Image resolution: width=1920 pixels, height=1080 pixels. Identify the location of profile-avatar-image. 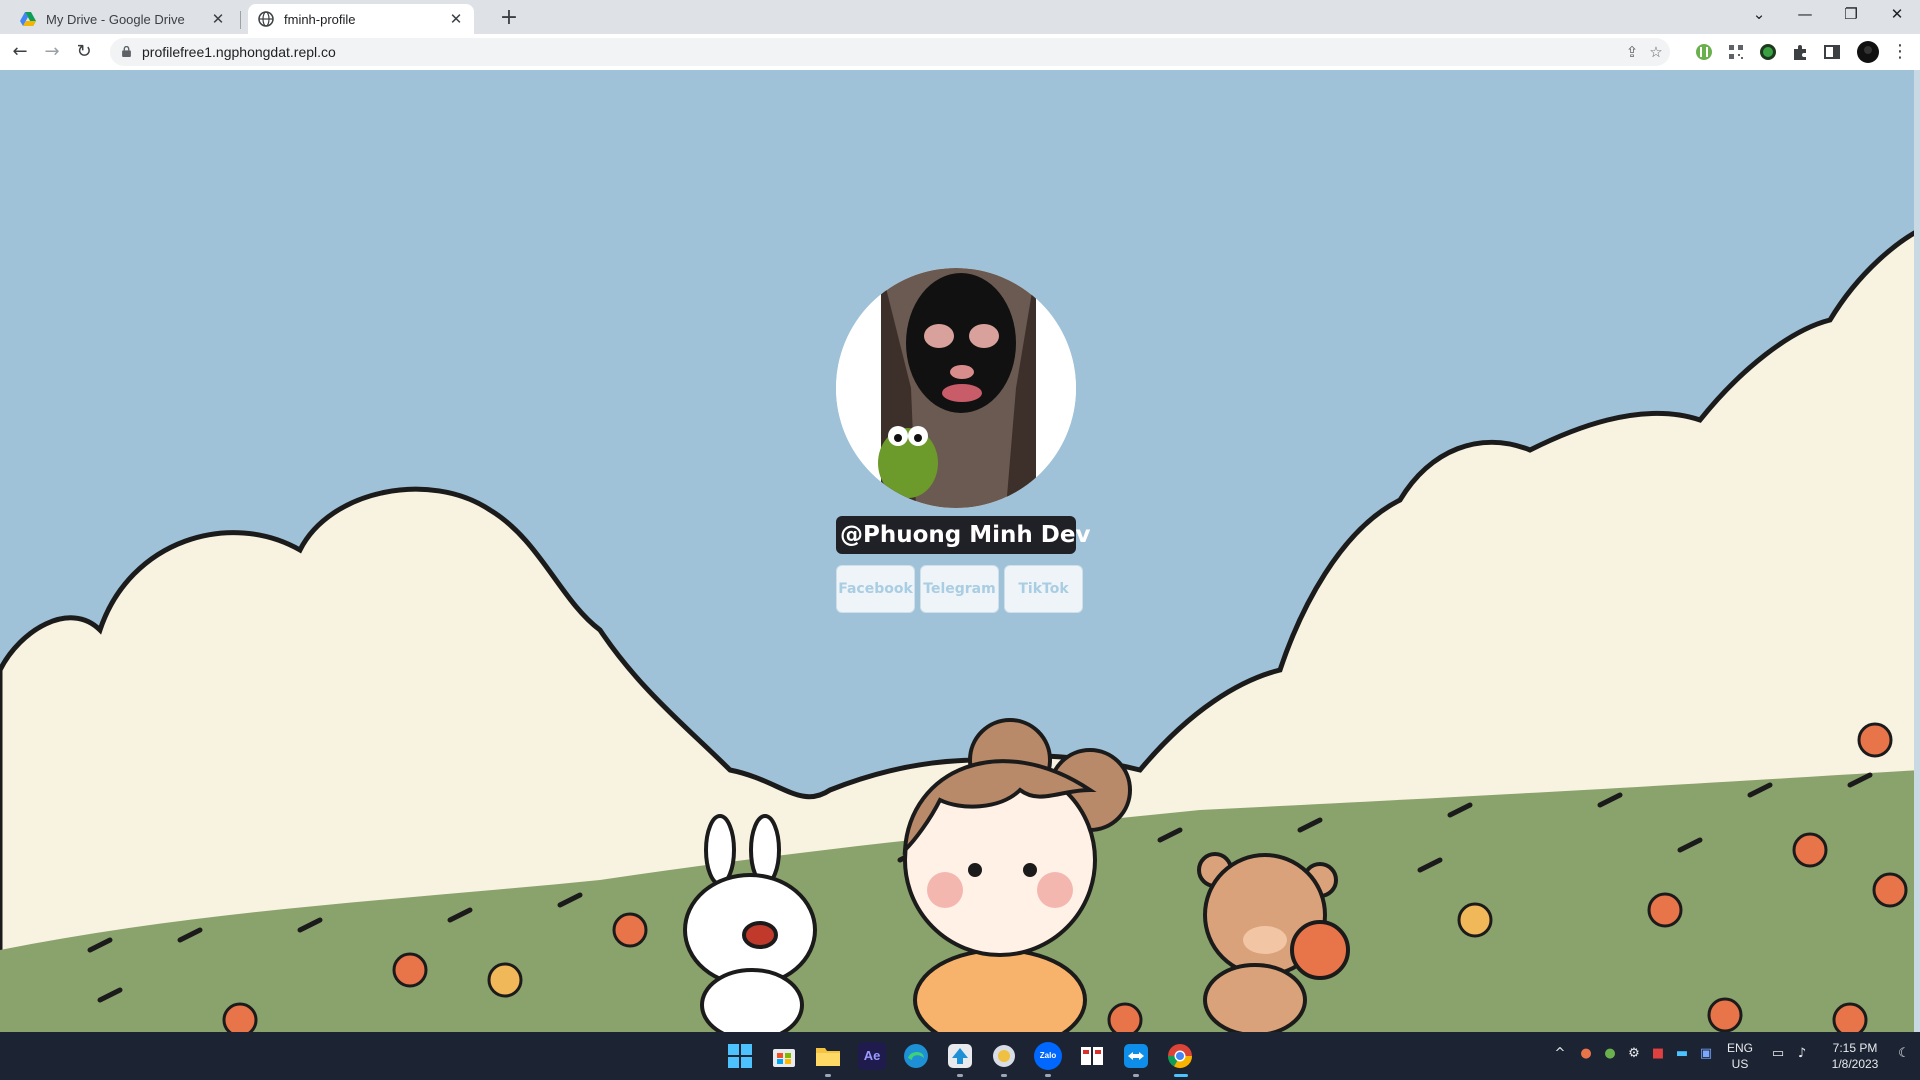
(956, 388).